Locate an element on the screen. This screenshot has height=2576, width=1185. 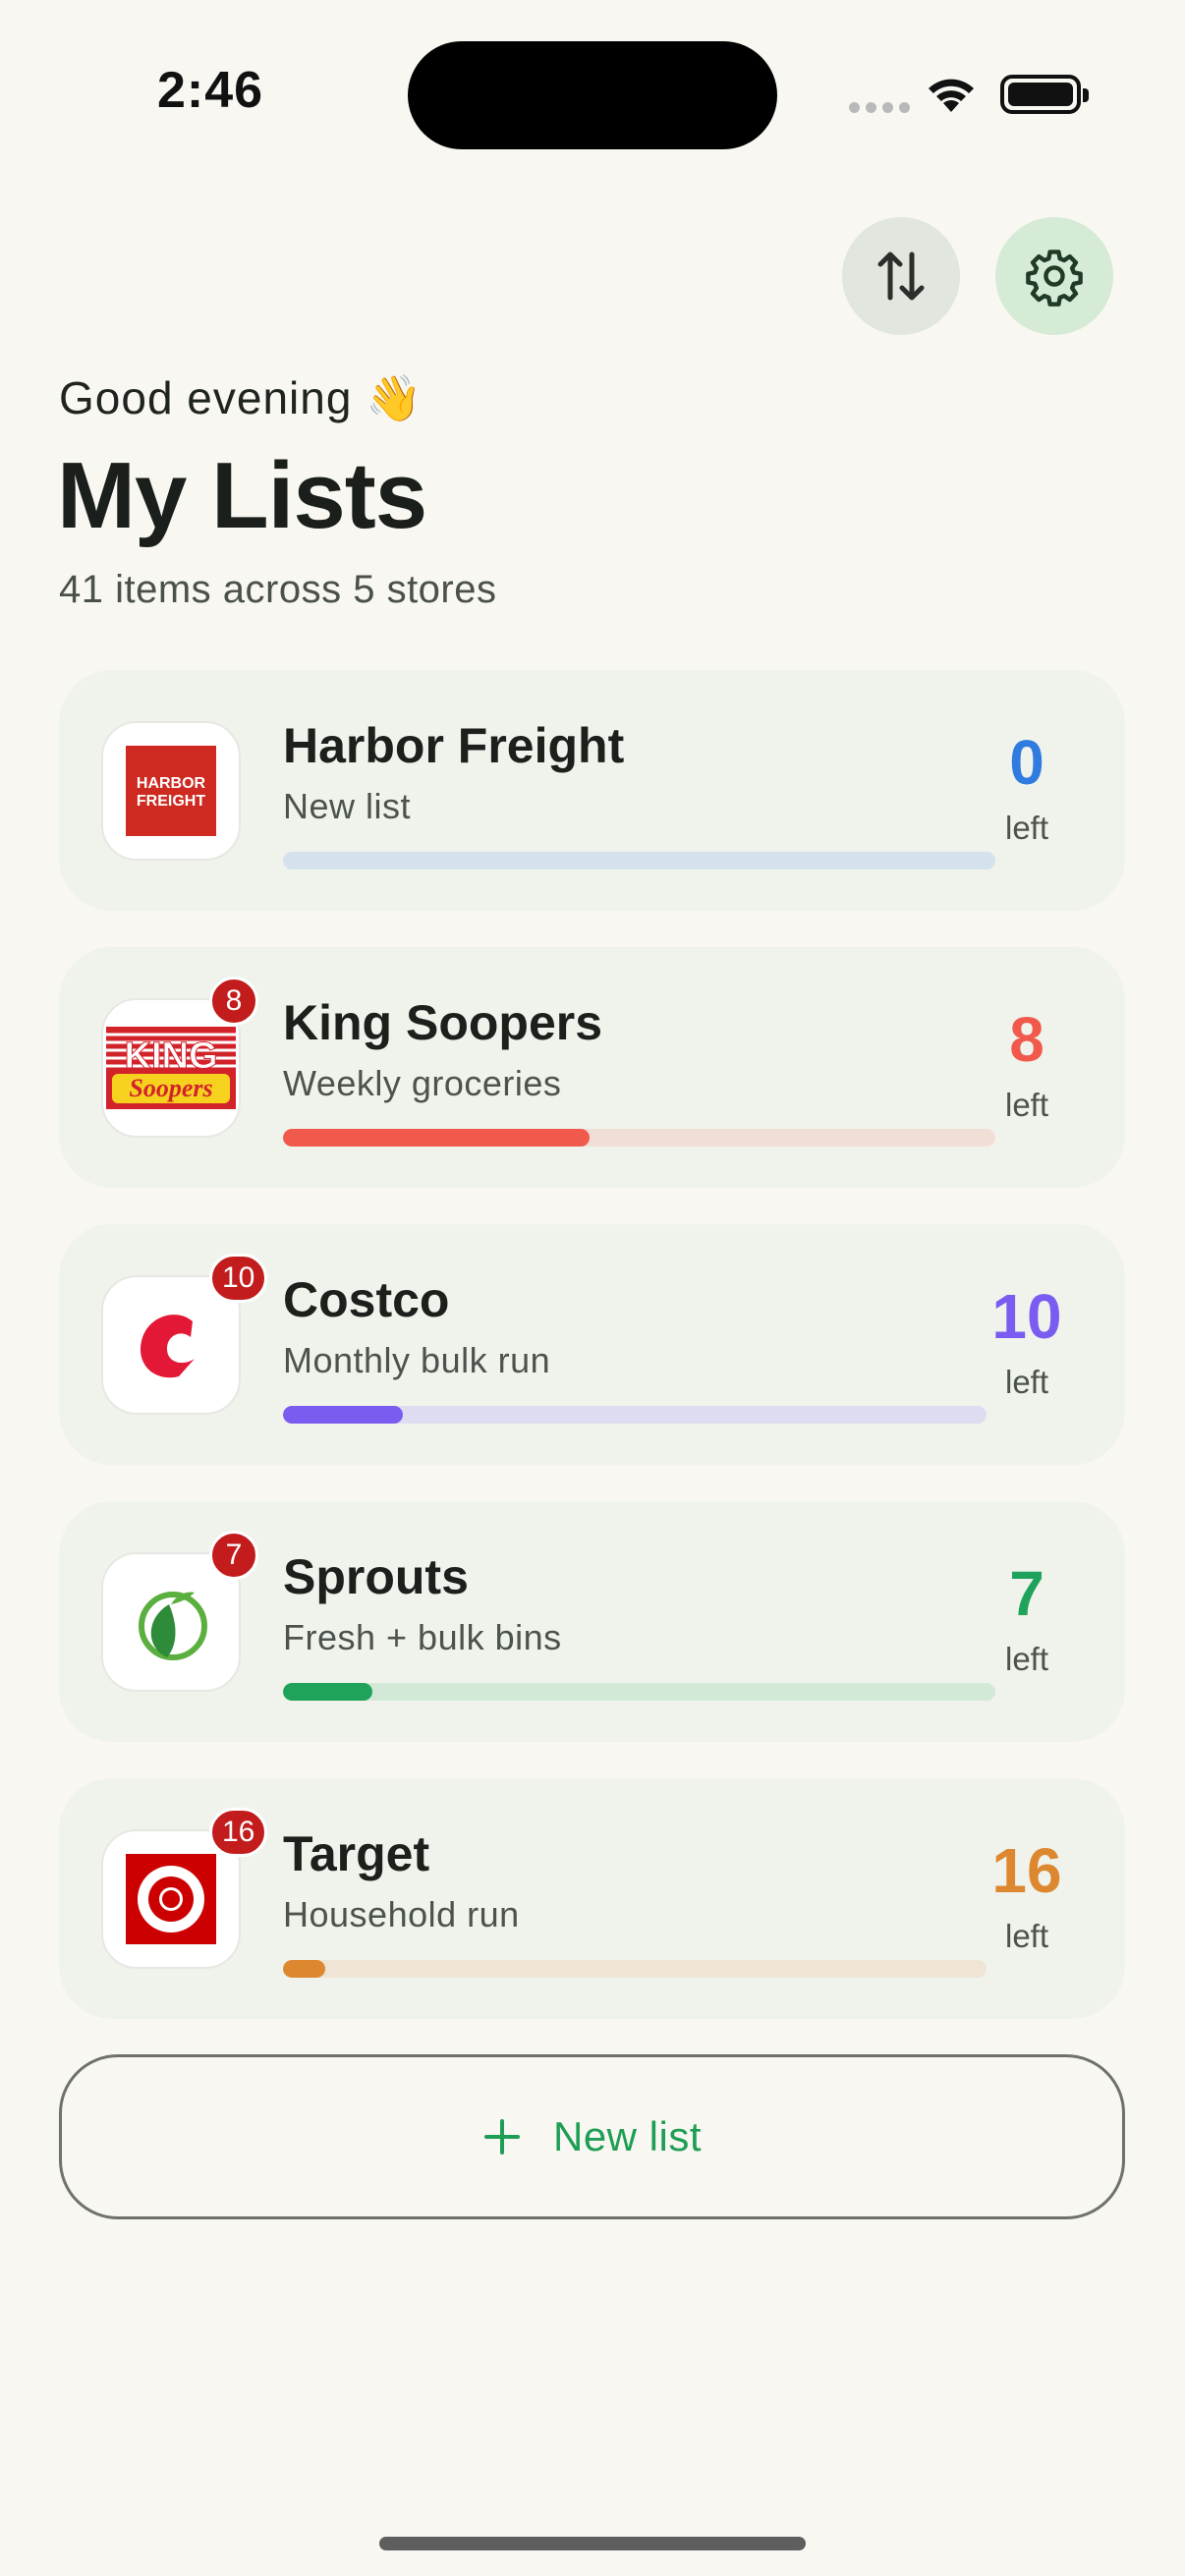
king-soopers-logo-icon: KING Soopers is located at coordinates (171, 1068).